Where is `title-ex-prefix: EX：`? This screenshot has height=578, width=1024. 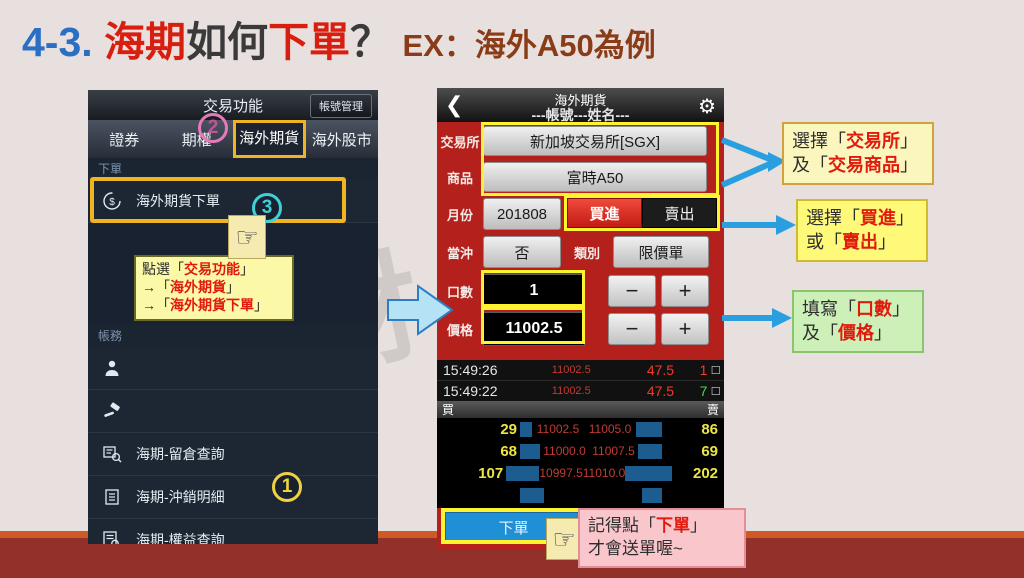
title-ex-prefix: EX： is located at coordinates (438, 45).